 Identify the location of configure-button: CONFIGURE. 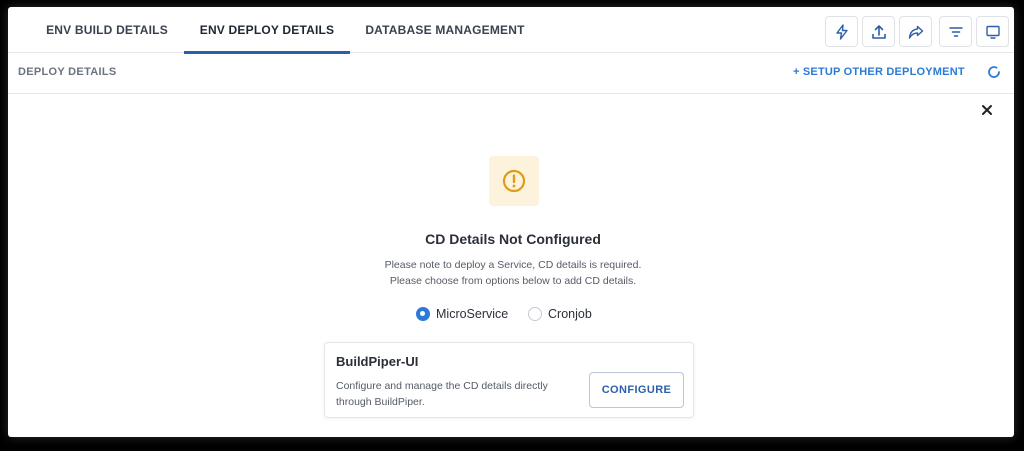
(636, 390).